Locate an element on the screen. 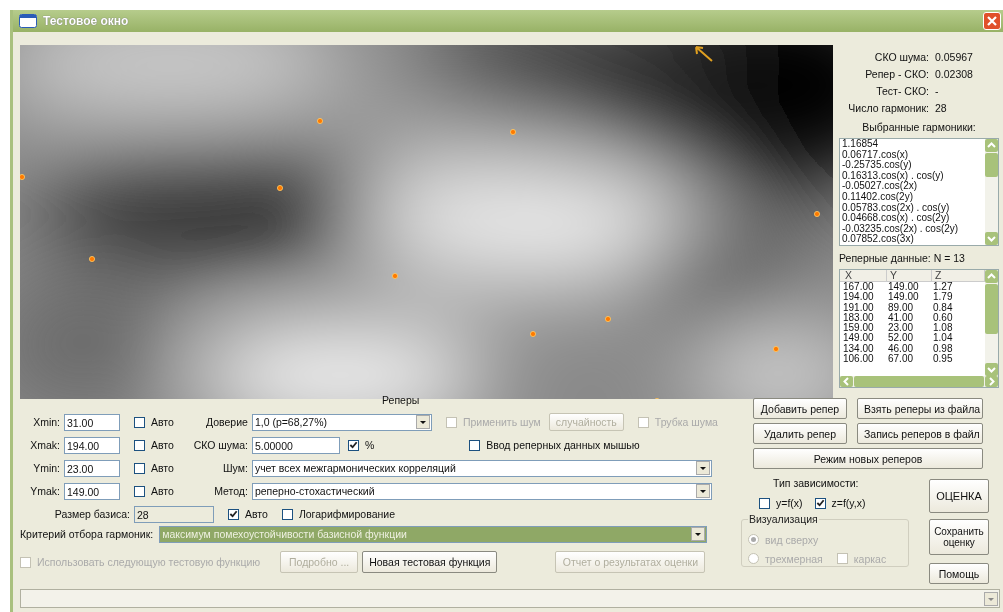  harmonic-item: 0.04668.cos(x) . cos(2y) is located at coordinates (913, 218).